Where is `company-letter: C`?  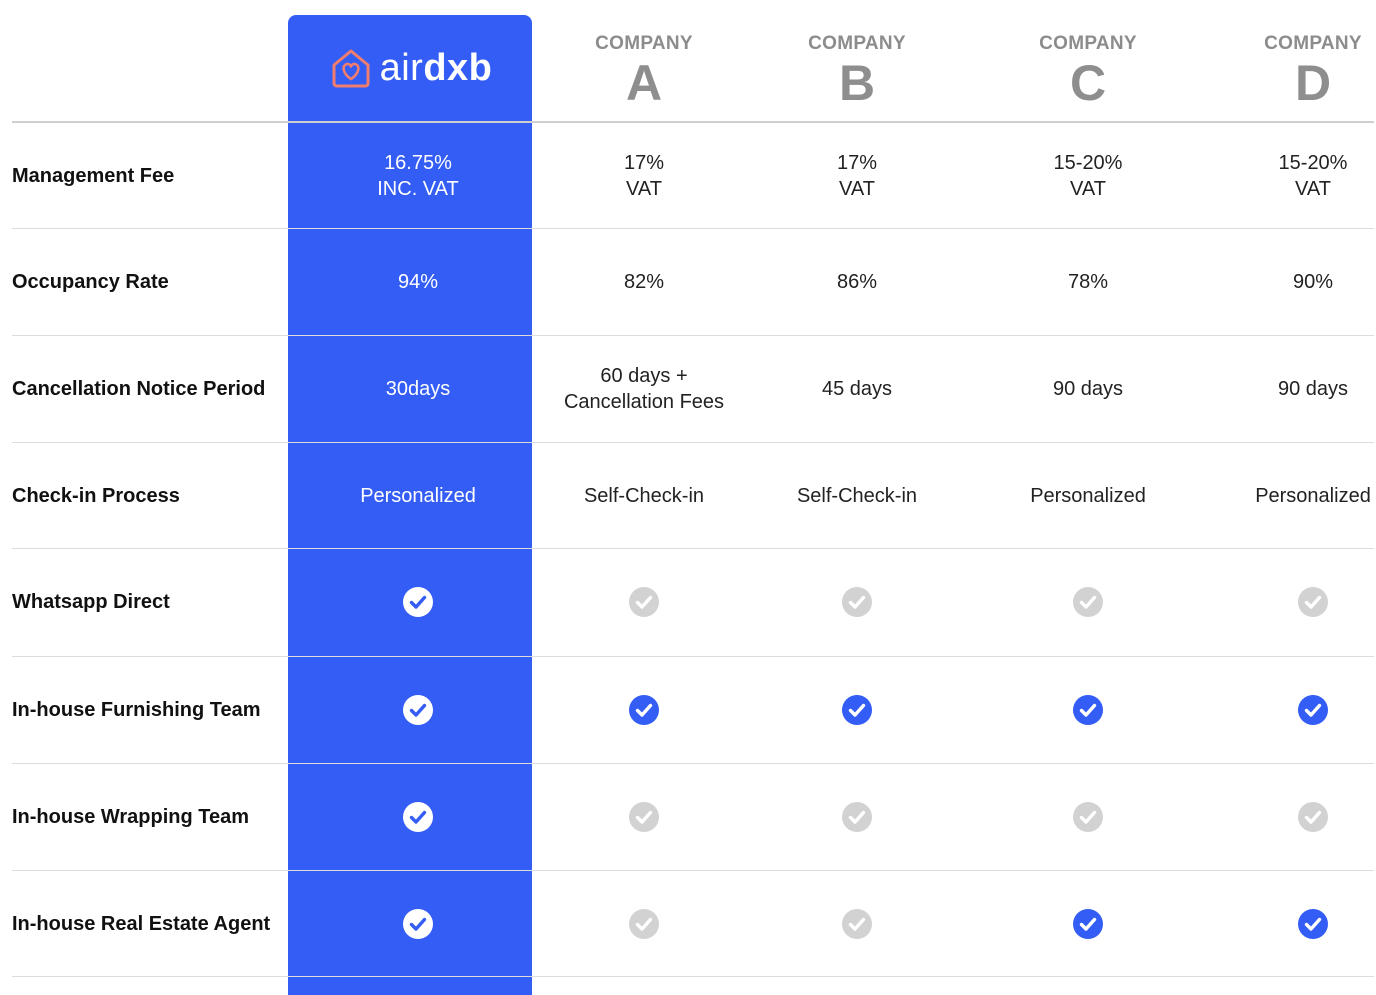 company-letter: C is located at coordinates (1088, 83).